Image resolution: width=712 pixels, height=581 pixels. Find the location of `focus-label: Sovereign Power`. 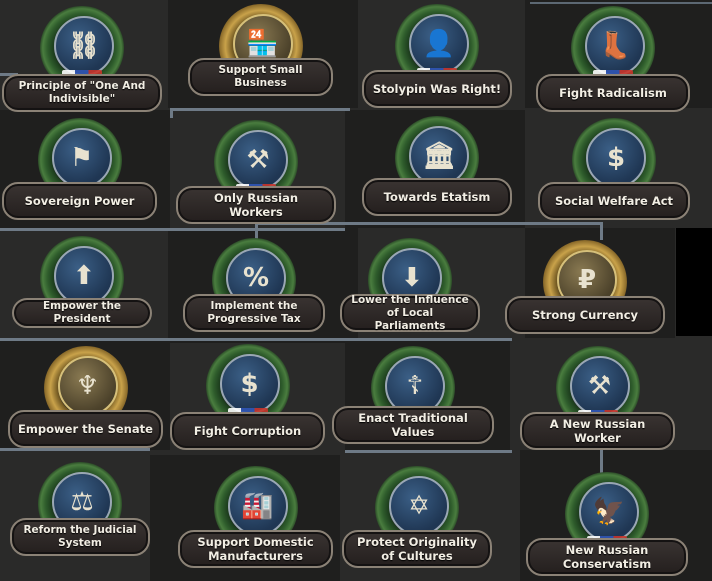

focus-label: Sovereign Power is located at coordinates (79, 201).